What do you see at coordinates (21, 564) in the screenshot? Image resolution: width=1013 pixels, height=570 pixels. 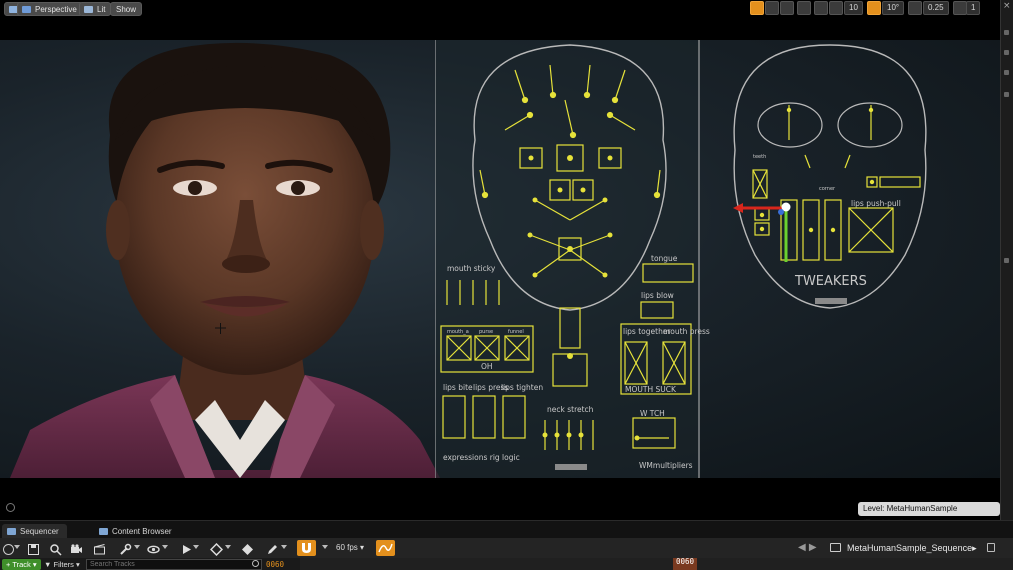 I see `add-track-button: + Track ▾` at bounding box center [21, 564].